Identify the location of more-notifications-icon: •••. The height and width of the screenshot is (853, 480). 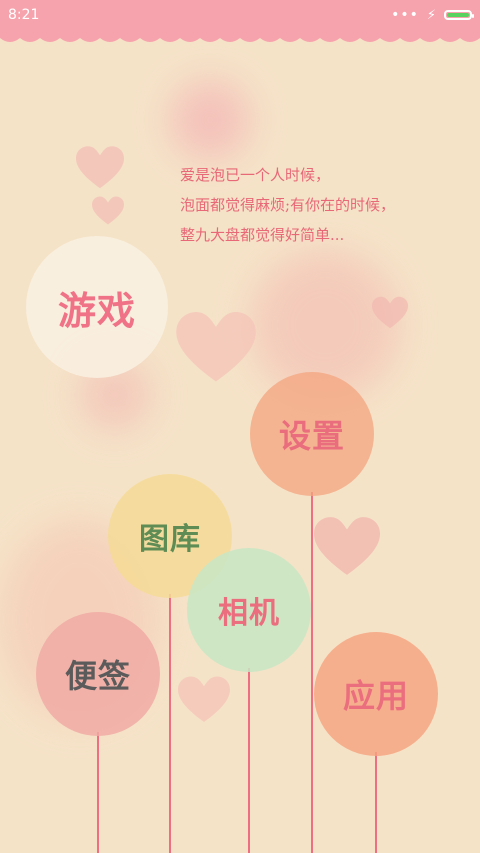
(405, 15).